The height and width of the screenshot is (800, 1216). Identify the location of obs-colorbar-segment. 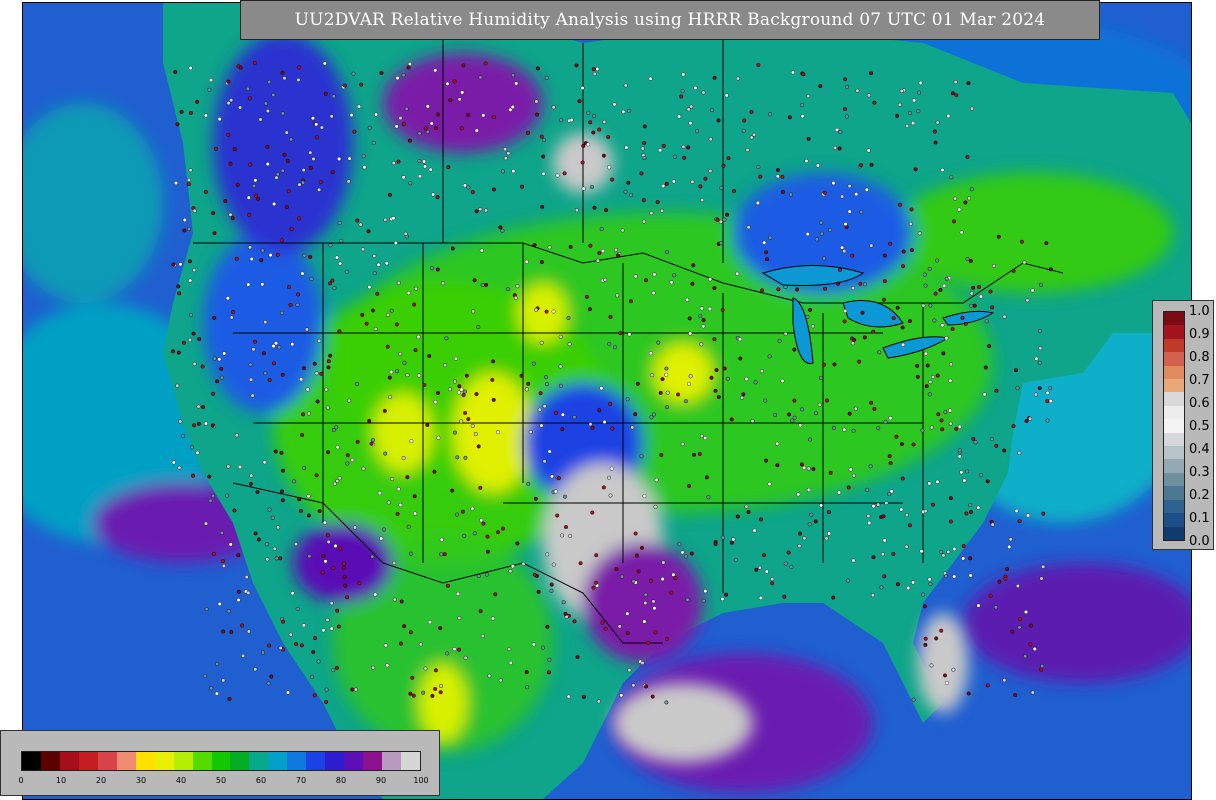
(1174, 426).